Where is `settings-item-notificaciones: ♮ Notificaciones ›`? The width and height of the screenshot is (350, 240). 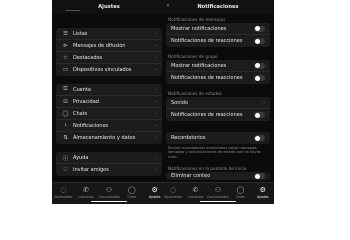
settings-item-notificaciones: ♮ Notificaciones › is located at coordinates (109, 126).